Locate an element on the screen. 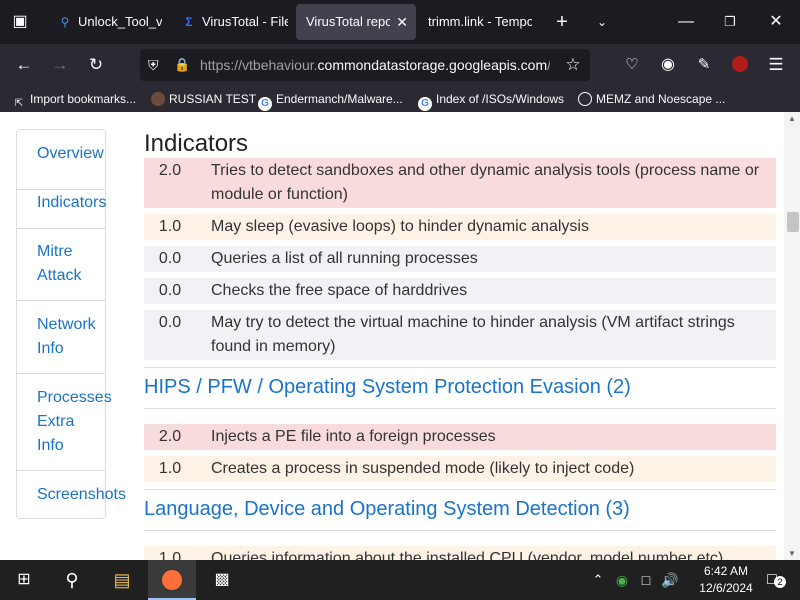  indicator-text: Queries a list of all running processes is located at coordinates (344, 258).